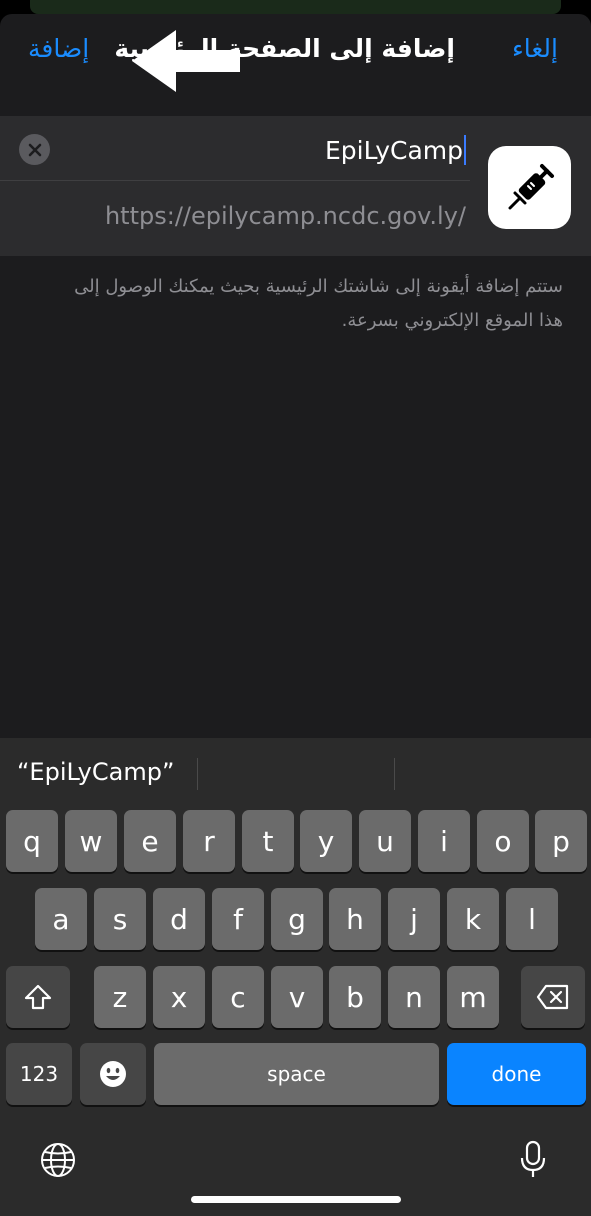 The image size is (591, 1216). I want to click on suggestion-item: “EpiLyCamp”, so click(95, 772).